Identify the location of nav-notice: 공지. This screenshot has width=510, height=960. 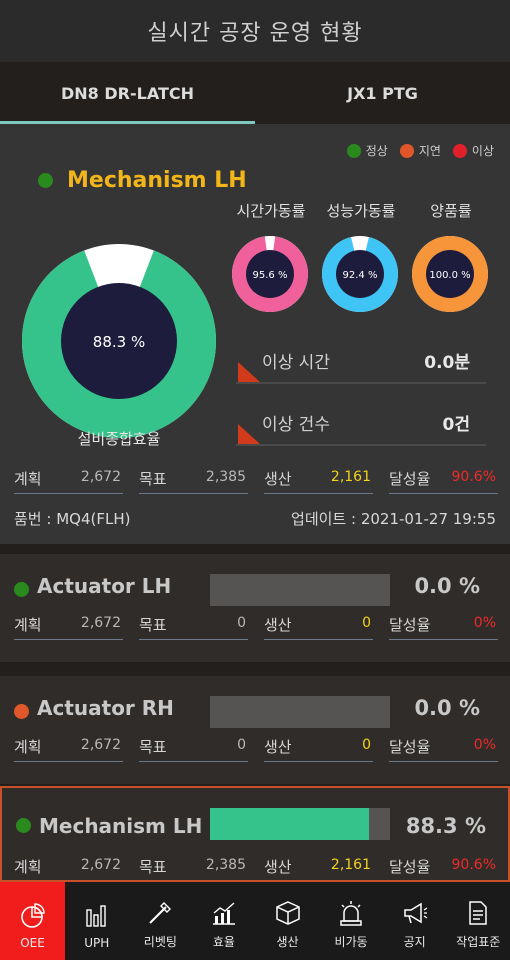
(415, 921).